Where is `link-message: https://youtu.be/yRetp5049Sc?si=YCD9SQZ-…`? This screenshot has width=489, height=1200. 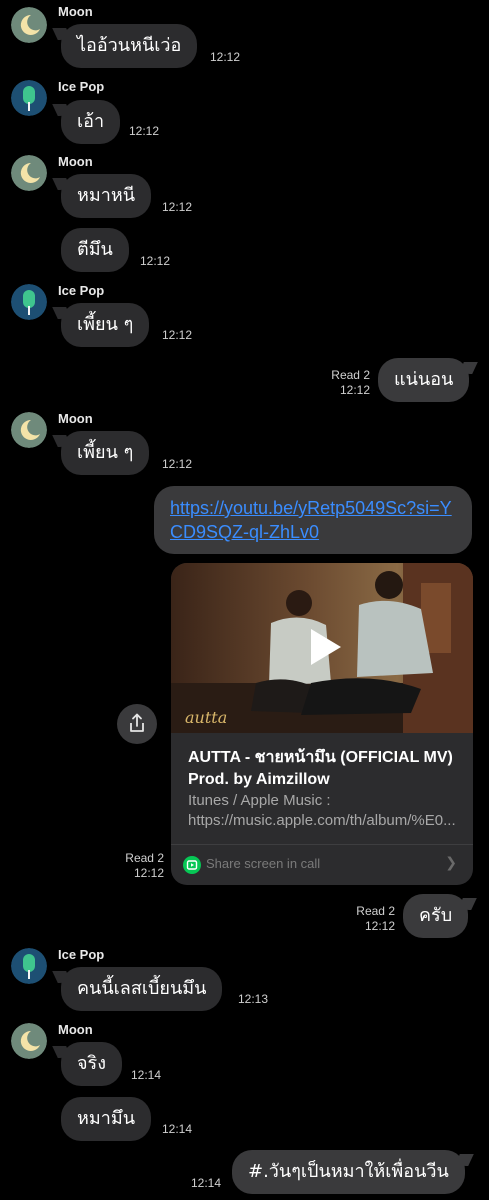 link-message: https://youtu.be/yRetp5049Sc?si=YCD9SQZ-… is located at coordinates (313, 520).